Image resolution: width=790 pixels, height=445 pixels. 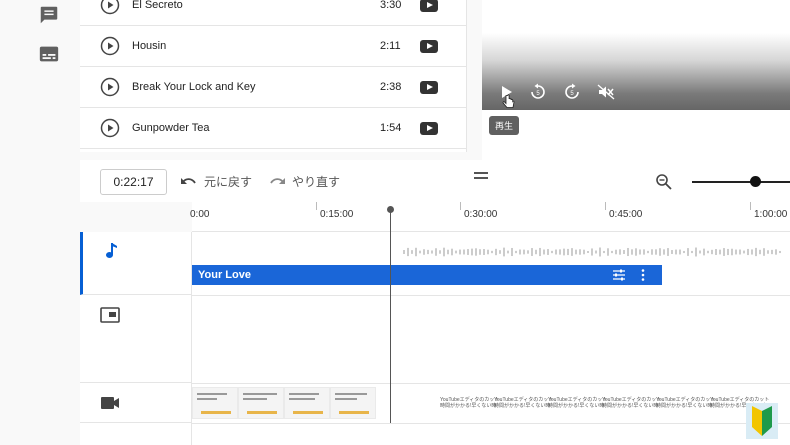 I want to click on more-vert-icon, so click(x=643, y=275).